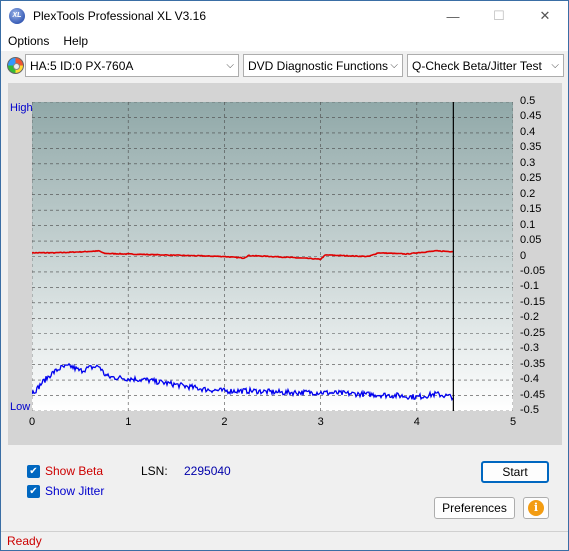 This screenshot has width=569, height=551. Describe the element at coordinates (474, 508) in the screenshot. I see `preferences-button: Preferences` at that location.